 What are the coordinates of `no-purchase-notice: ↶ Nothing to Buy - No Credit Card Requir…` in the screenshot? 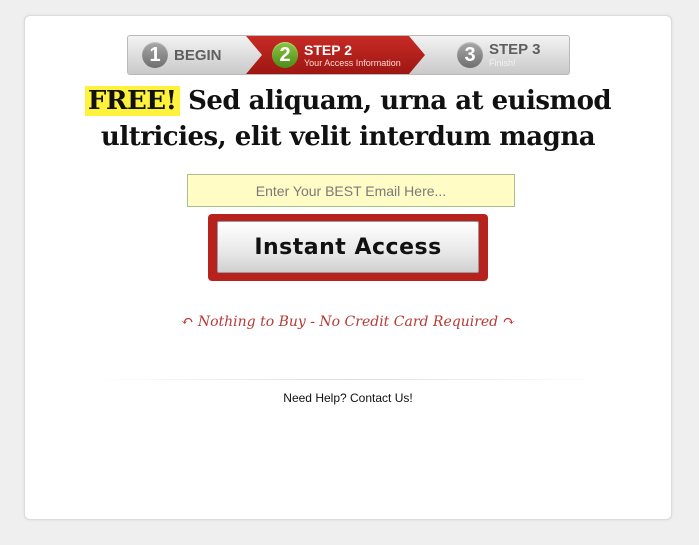 It's located at (348, 321).